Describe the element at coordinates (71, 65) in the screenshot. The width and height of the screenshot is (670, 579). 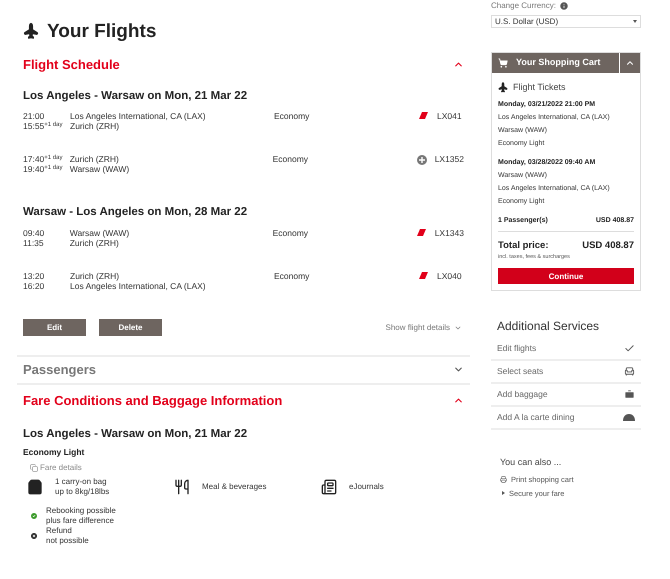
I see `section-title: Flight Schedule` at that location.